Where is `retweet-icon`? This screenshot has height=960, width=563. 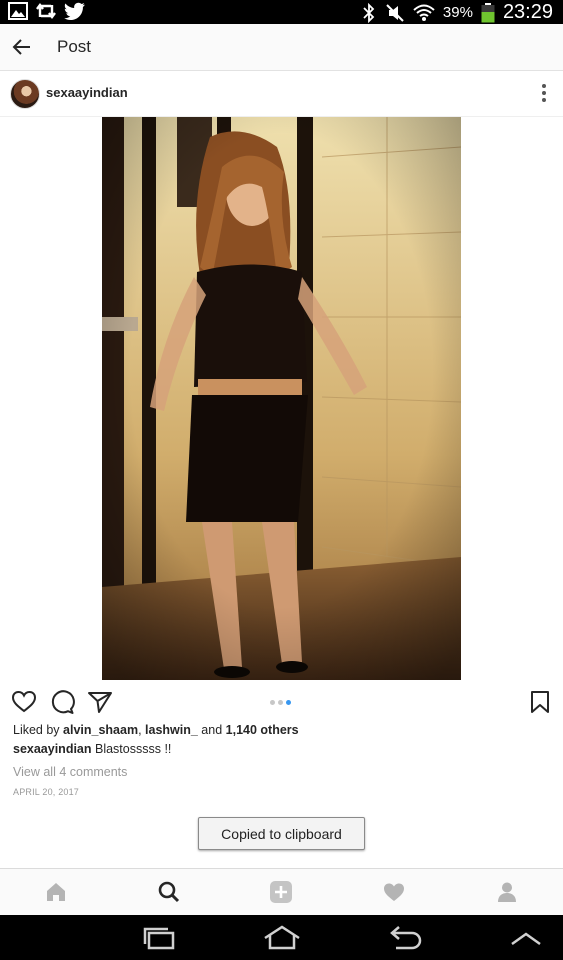
retweet-icon is located at coordinates (46, 10).